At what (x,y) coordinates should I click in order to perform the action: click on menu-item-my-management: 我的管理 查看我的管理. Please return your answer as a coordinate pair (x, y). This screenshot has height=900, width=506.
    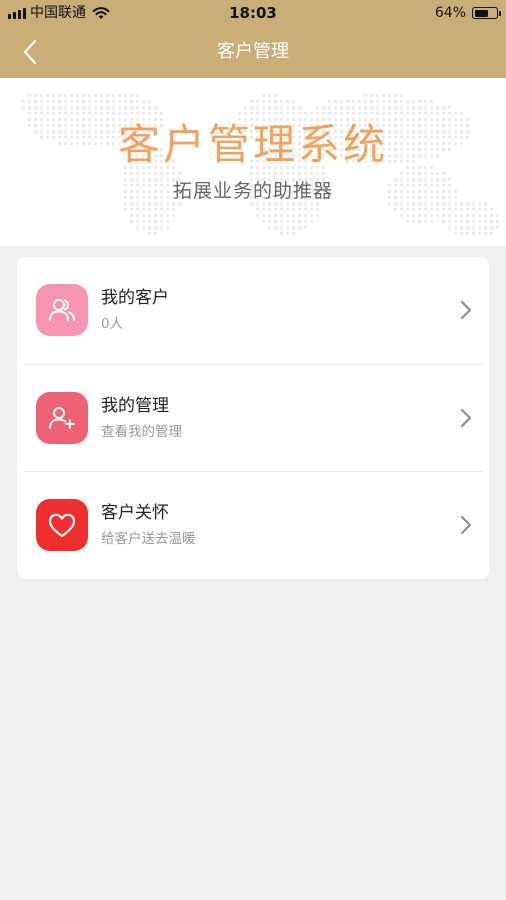
    Looking at the image, I should click on (253, 418).